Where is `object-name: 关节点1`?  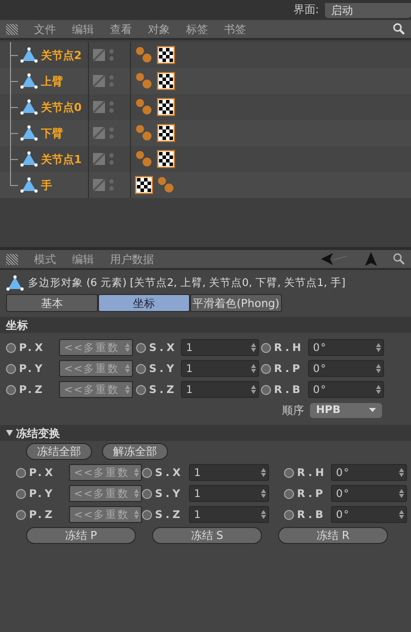 object-name: 关节点1 is located at coordinates (61, 159).